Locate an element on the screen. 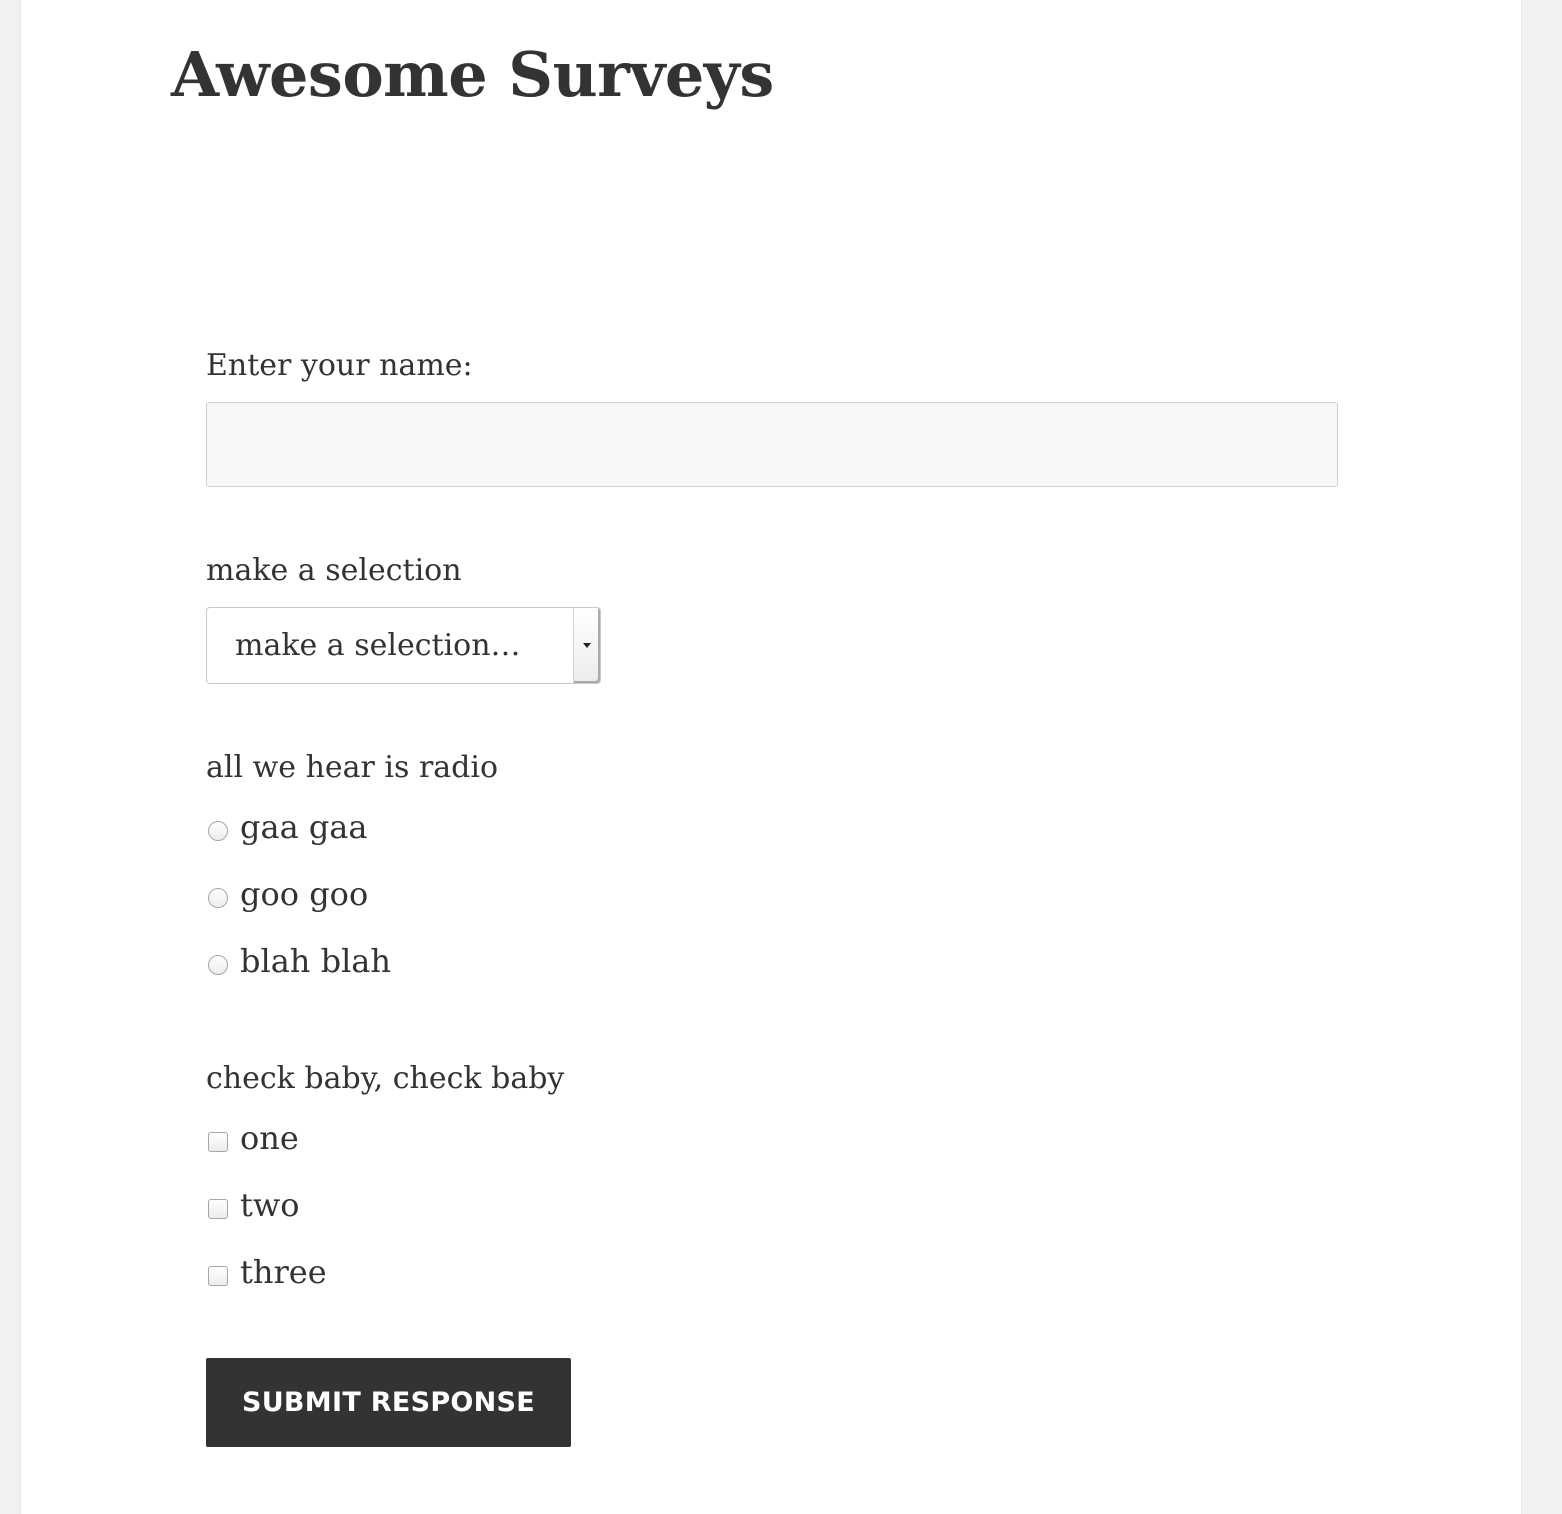  checkbox-option-label: two is located at coordinates (270, 1205).